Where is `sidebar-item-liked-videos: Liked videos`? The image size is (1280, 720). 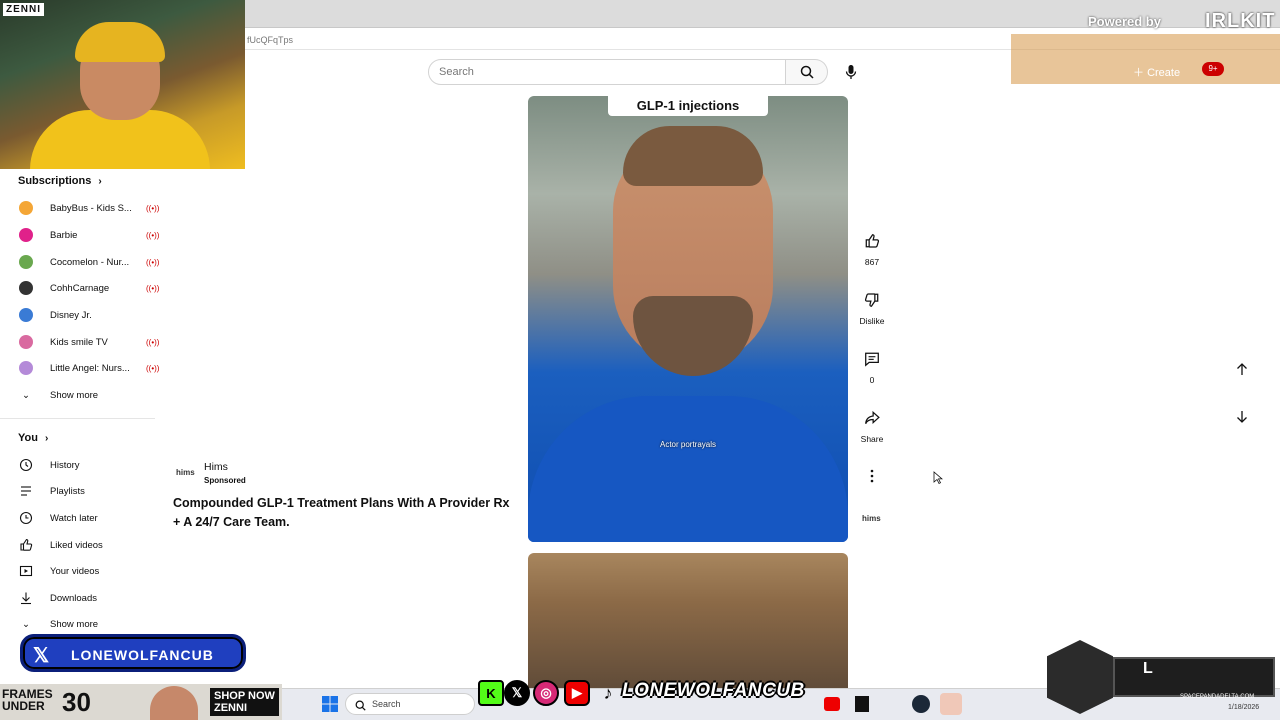 sidebar-item-liked-videos: Liked videos is located at coordinates (60, 545).